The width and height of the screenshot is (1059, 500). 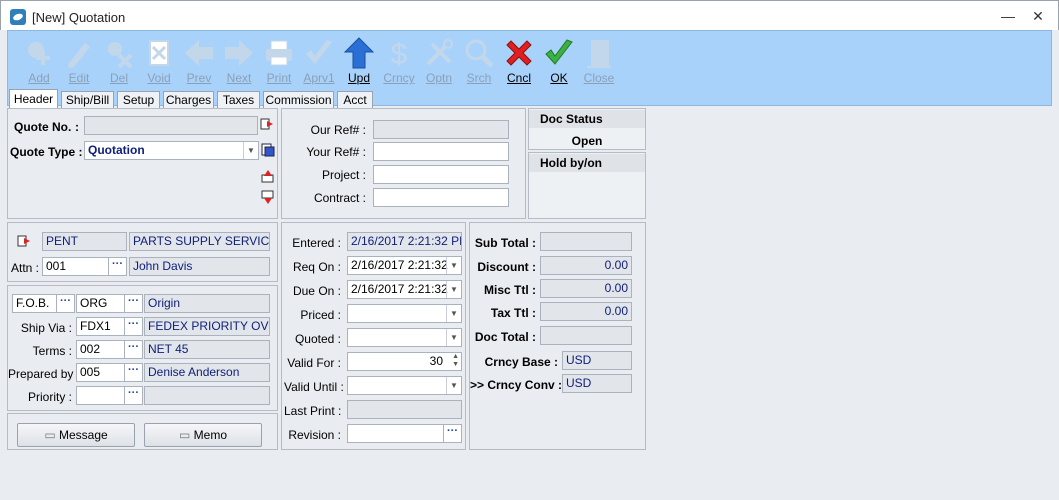 What do you see at coordinates (52, 351) in the screenshot?
I see `terms-label: Terms :` at bounding box center [52, 351].